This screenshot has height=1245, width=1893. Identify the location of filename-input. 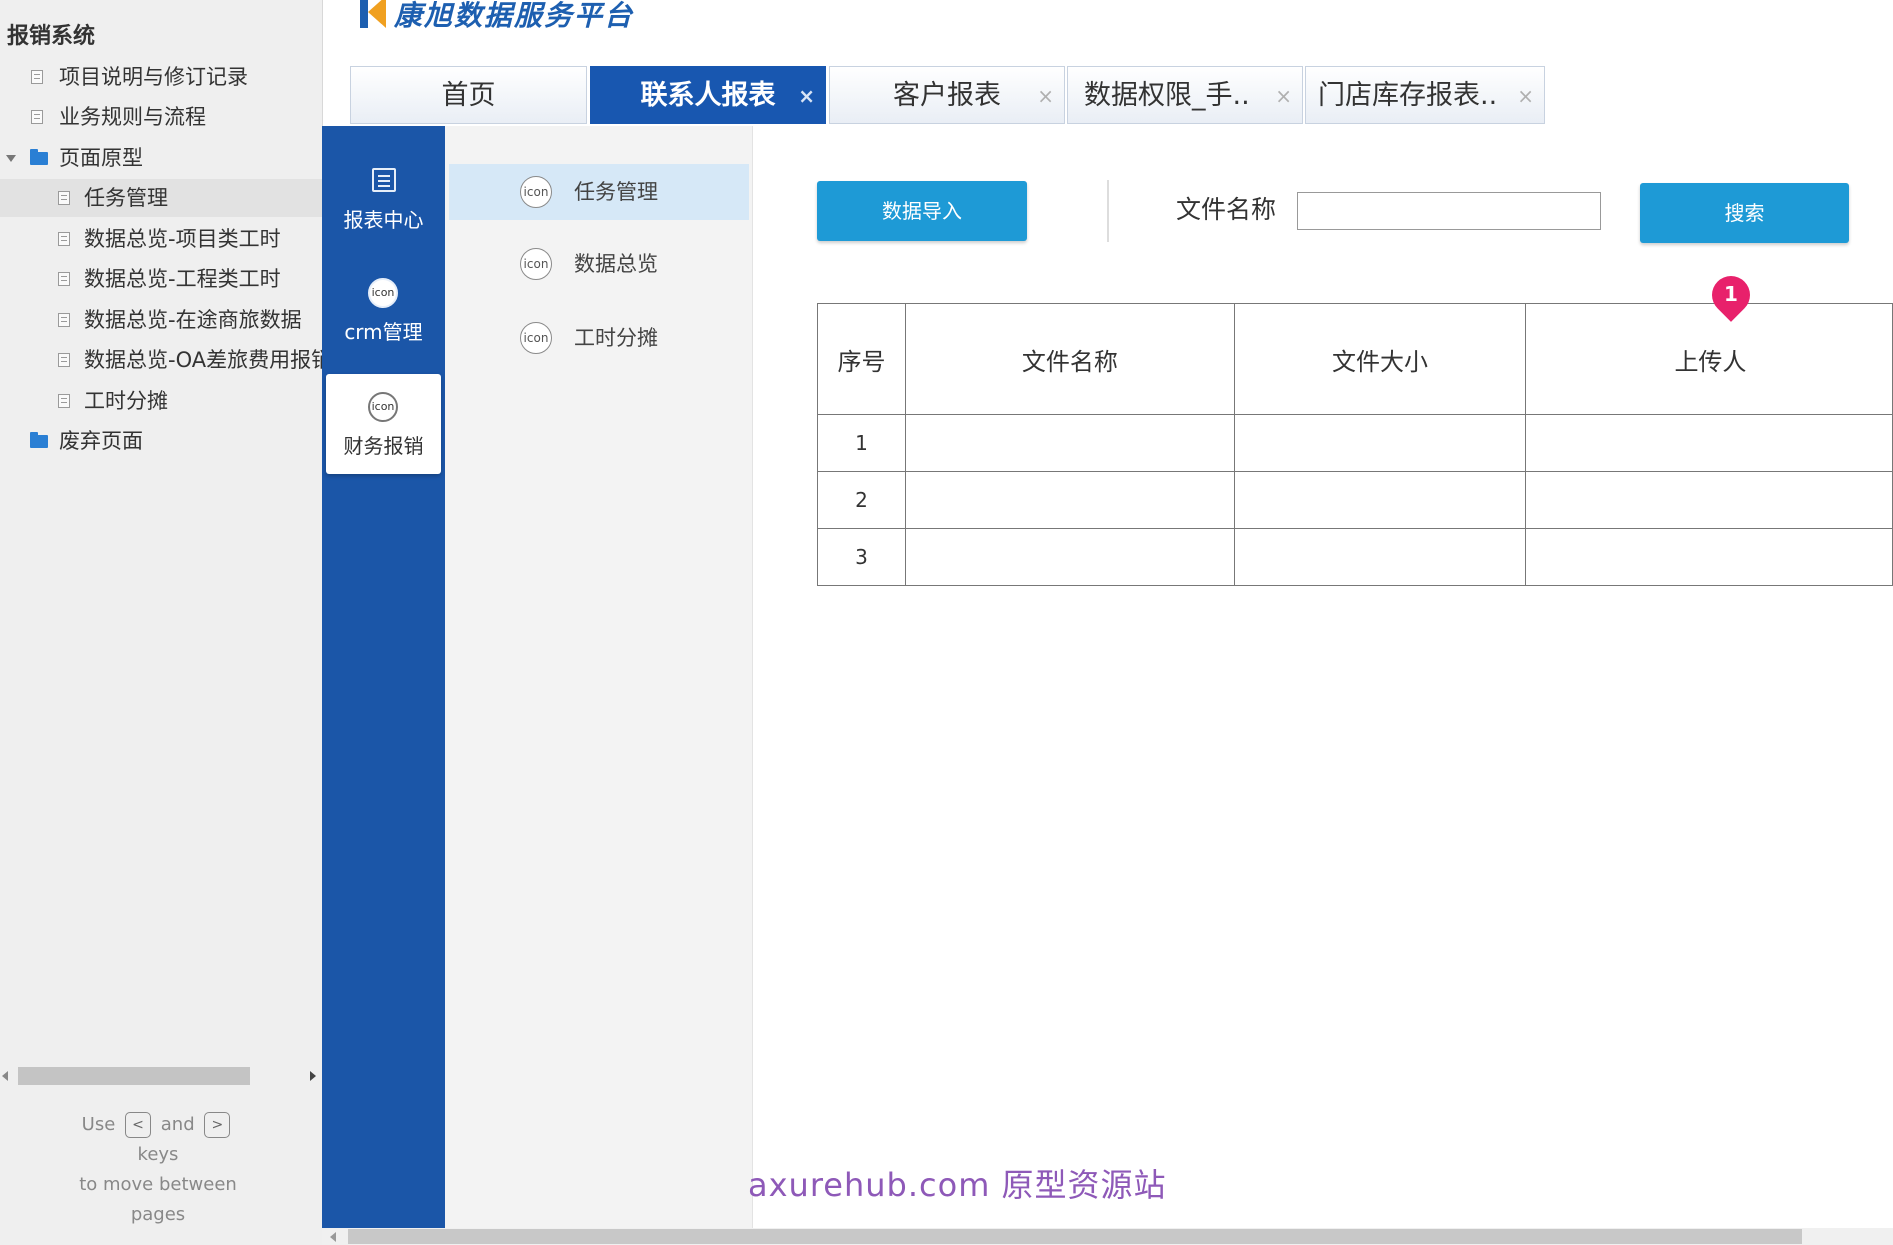
(1449, 211).